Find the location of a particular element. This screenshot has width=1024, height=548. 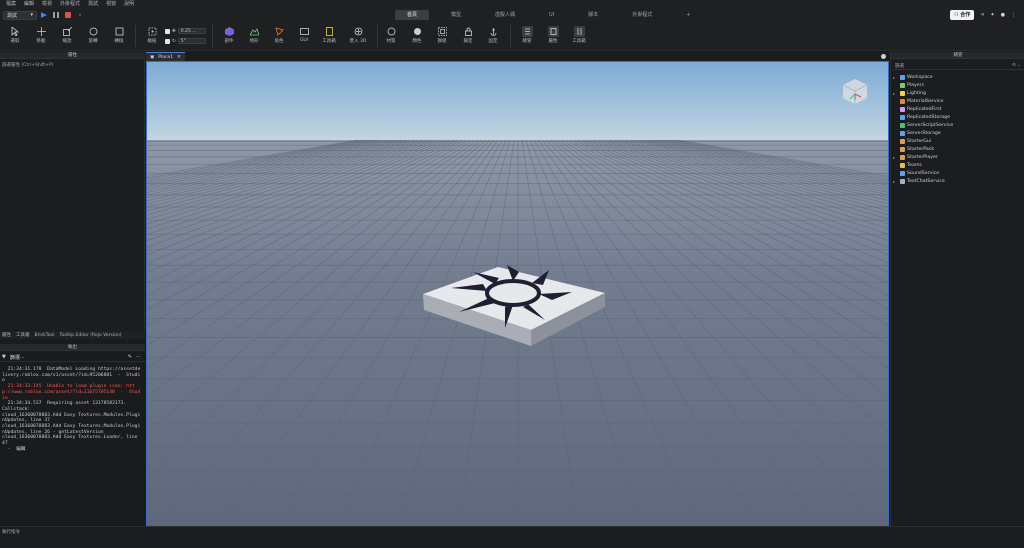

tree-item: ▸ TextChatService is located at coordinates (923, 181).